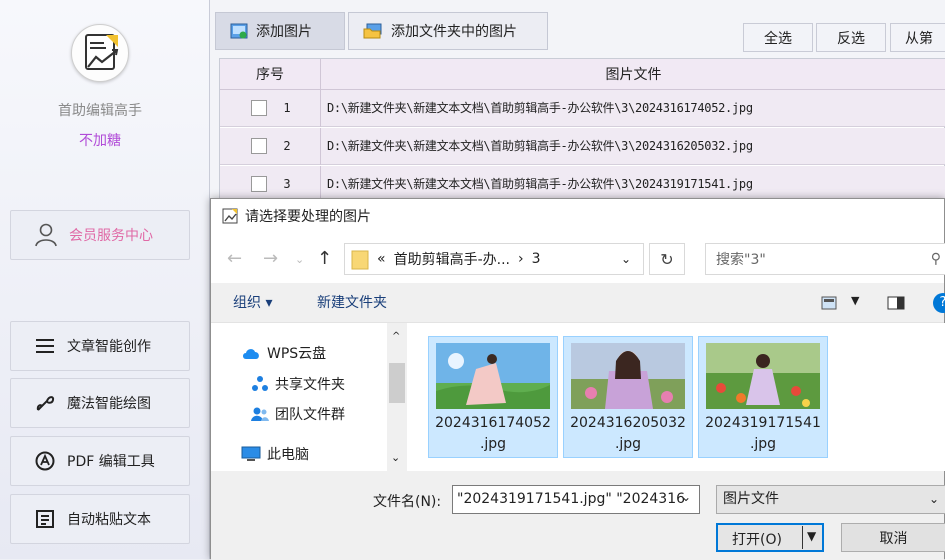  I want to click on address-bar: « 首助剪辑高手-办... › 3 ⌄, so click(494, 259).